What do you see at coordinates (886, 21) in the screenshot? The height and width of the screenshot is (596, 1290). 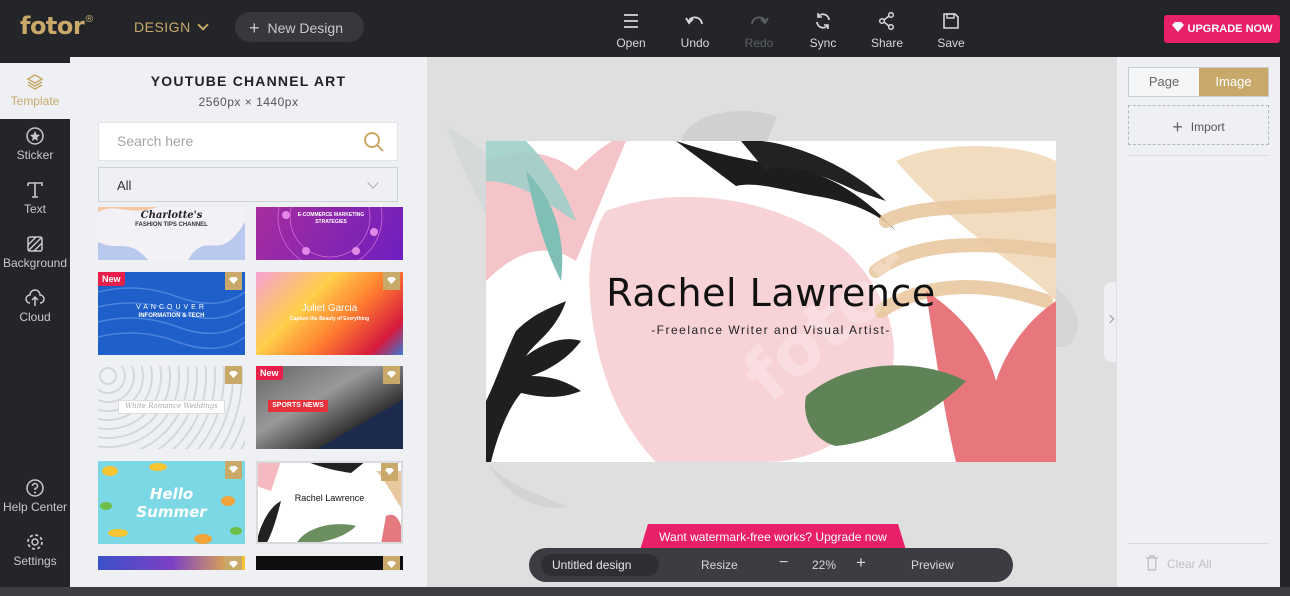 I see `share-icon` at bounding box center [886, 21].